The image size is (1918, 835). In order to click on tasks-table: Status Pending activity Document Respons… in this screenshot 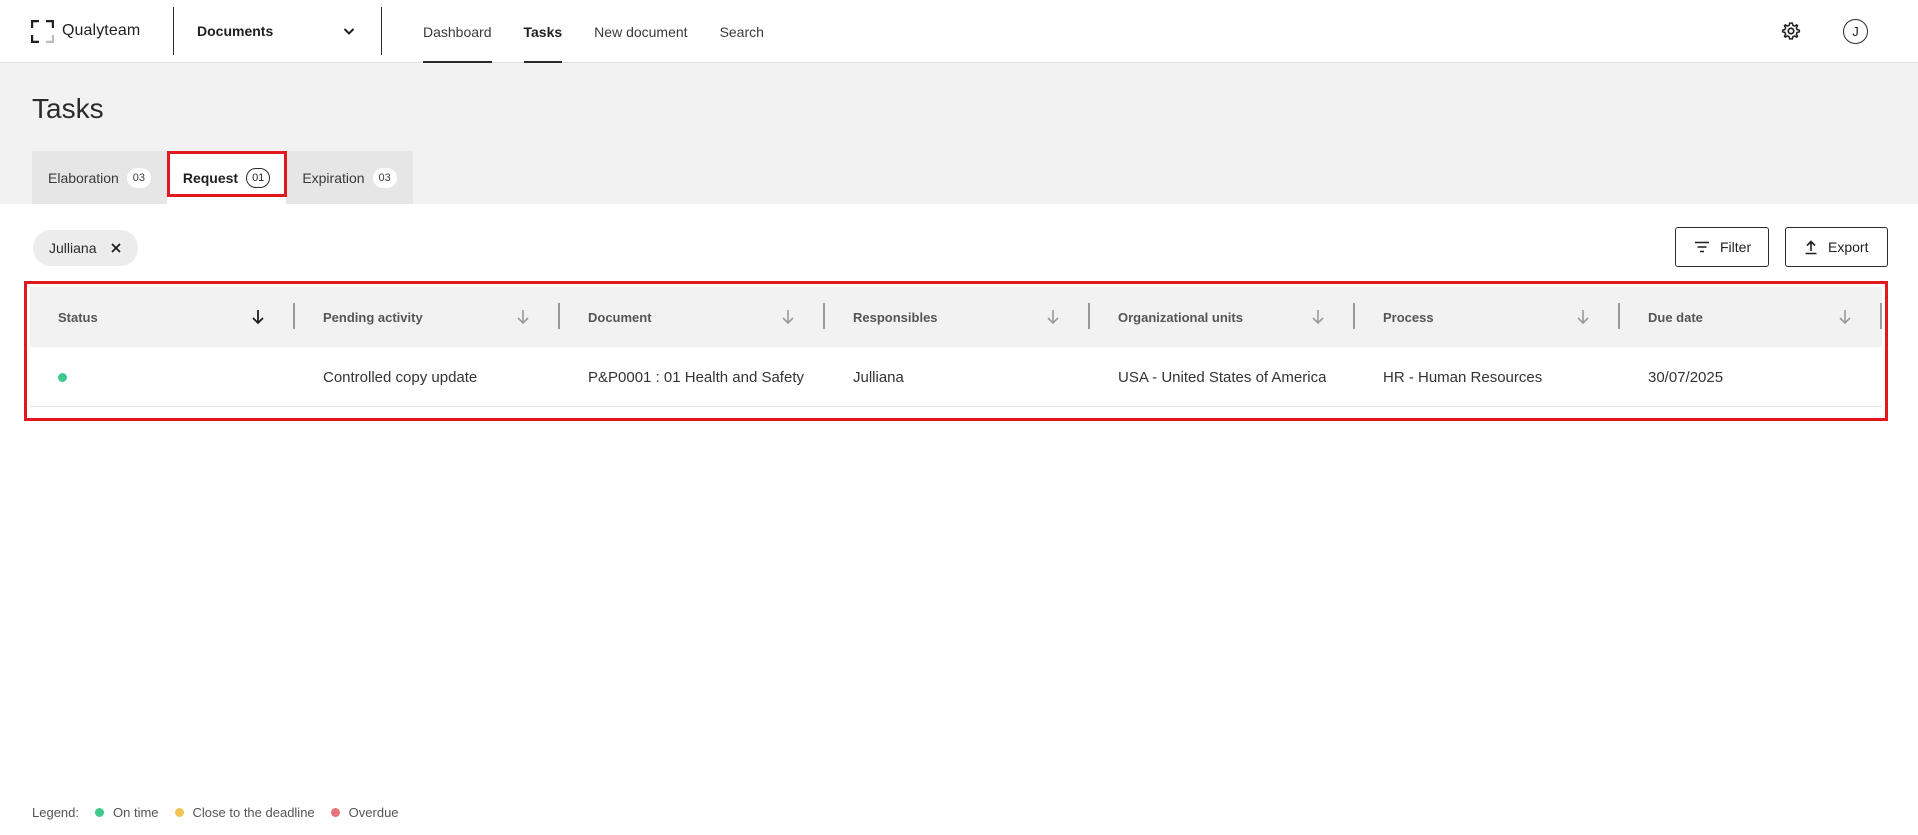, I will do `click(956, 347)`.